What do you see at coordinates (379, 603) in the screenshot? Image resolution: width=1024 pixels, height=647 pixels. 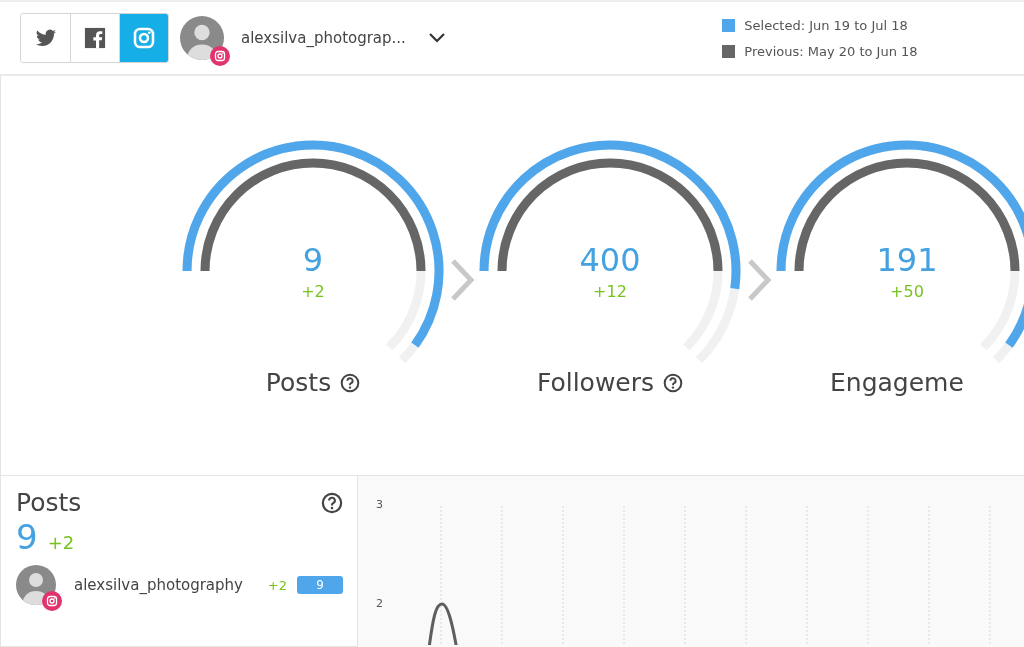 I see `y-axis-label: 2` at bounding box center [379, 603].